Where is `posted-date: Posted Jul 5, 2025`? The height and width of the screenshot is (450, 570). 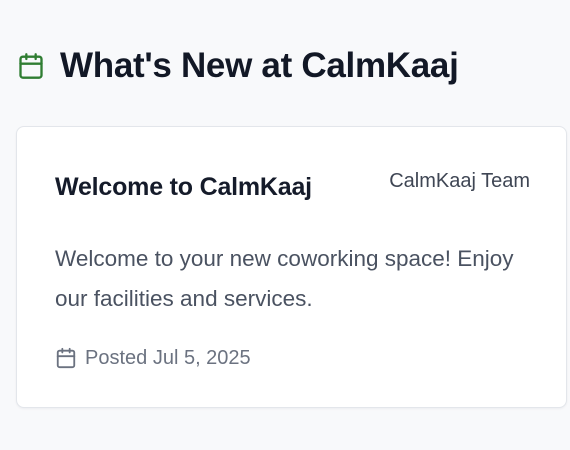 posted-date: Posted Jul 5, 2025 is located at coordinates (168, 358).